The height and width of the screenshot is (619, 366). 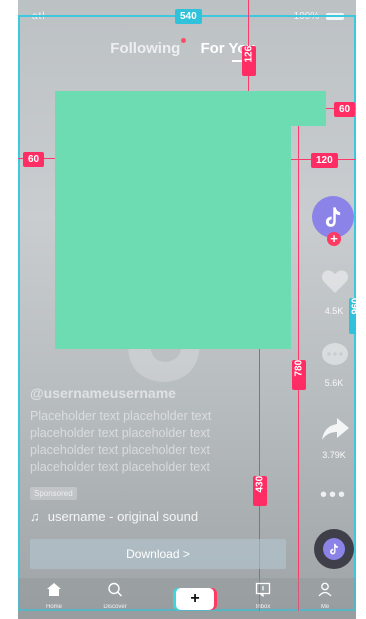 I want to click on spec-screen-width: 540, so click(x=188, y=16).